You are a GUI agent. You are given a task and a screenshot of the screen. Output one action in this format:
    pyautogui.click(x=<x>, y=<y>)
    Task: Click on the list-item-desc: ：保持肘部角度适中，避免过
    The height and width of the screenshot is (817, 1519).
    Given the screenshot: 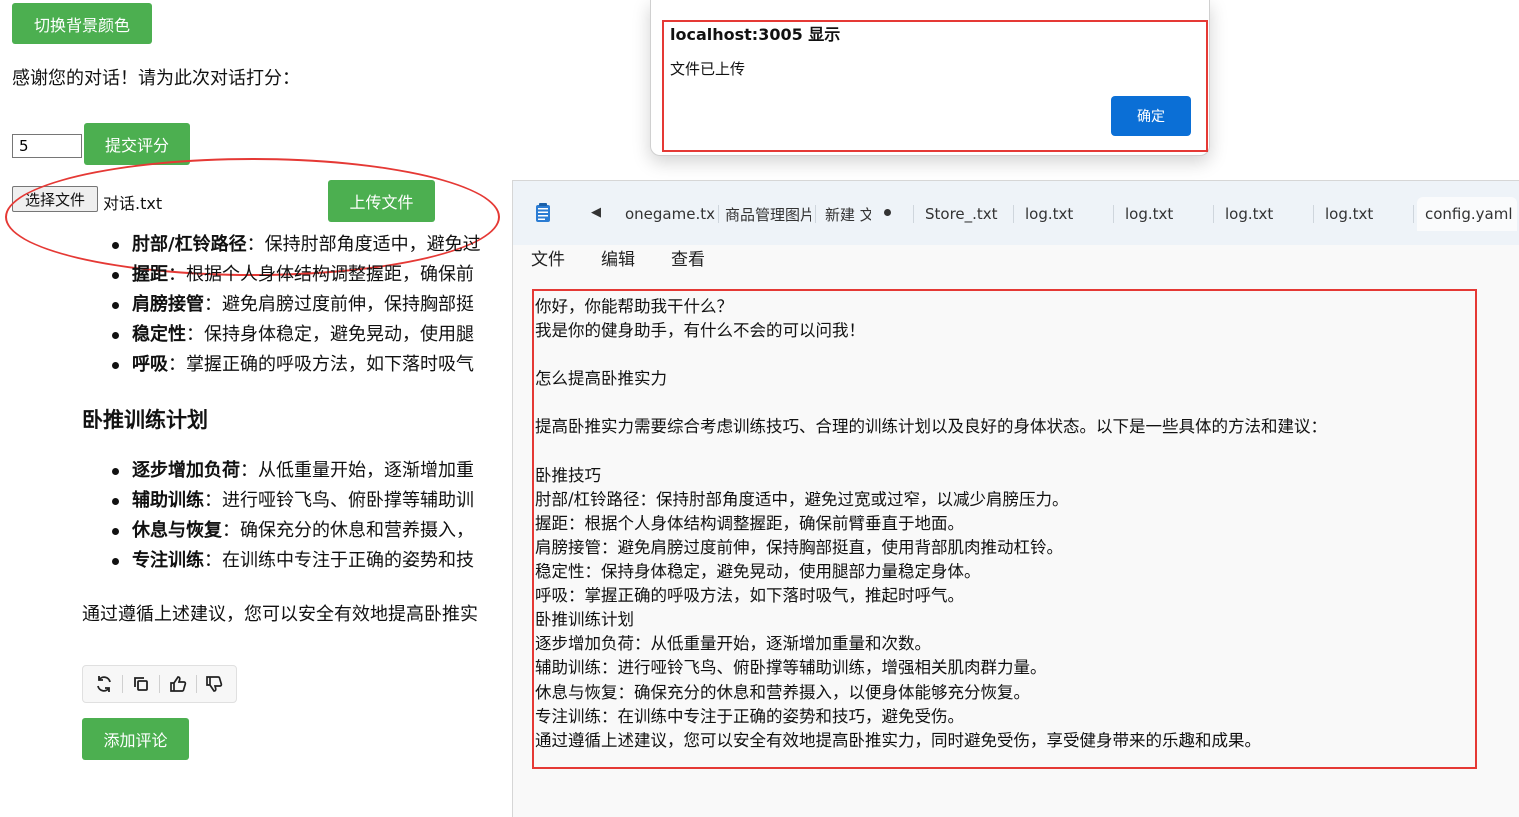 What is the action you would take?
    pyautogui.click(x=363, y=244)
    